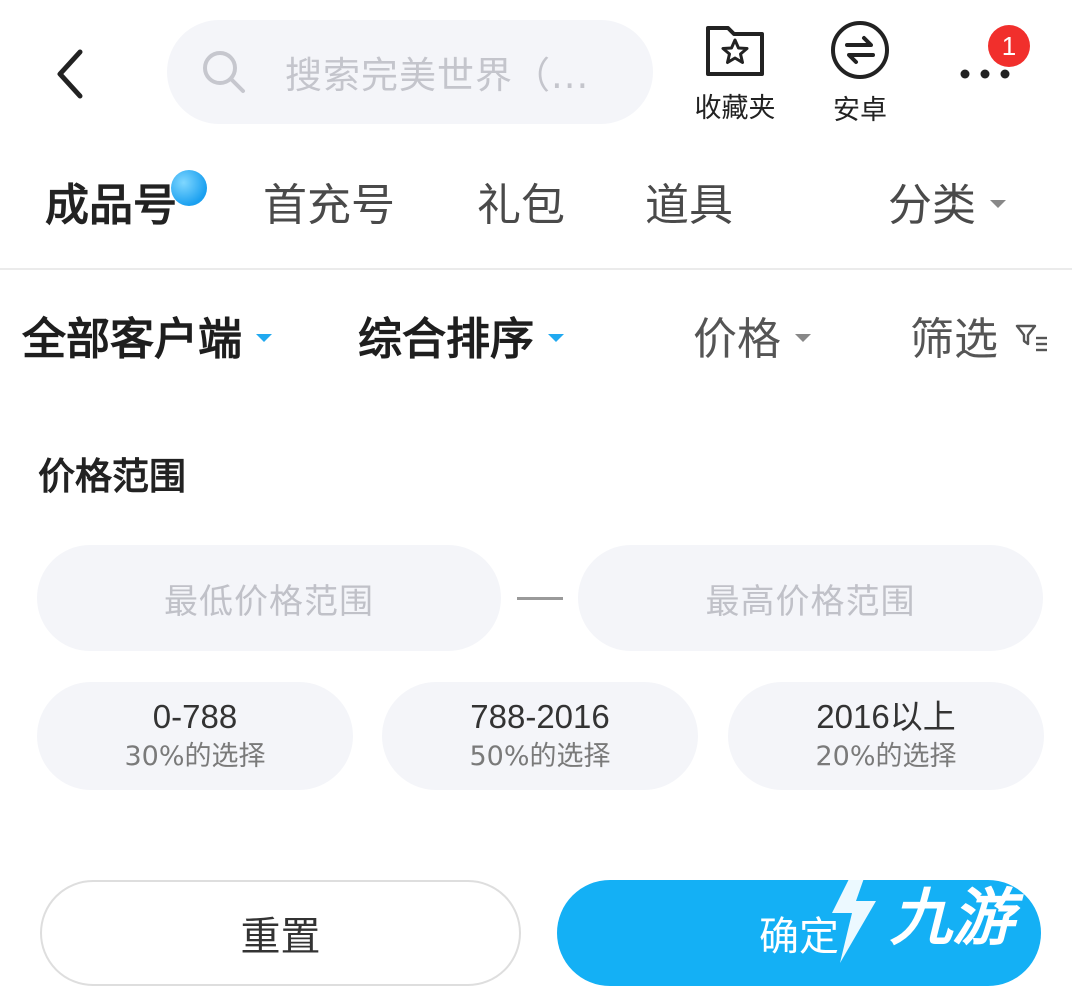 The image size is (1072, 991). I want to click on tab-divider, so click(536, 269).